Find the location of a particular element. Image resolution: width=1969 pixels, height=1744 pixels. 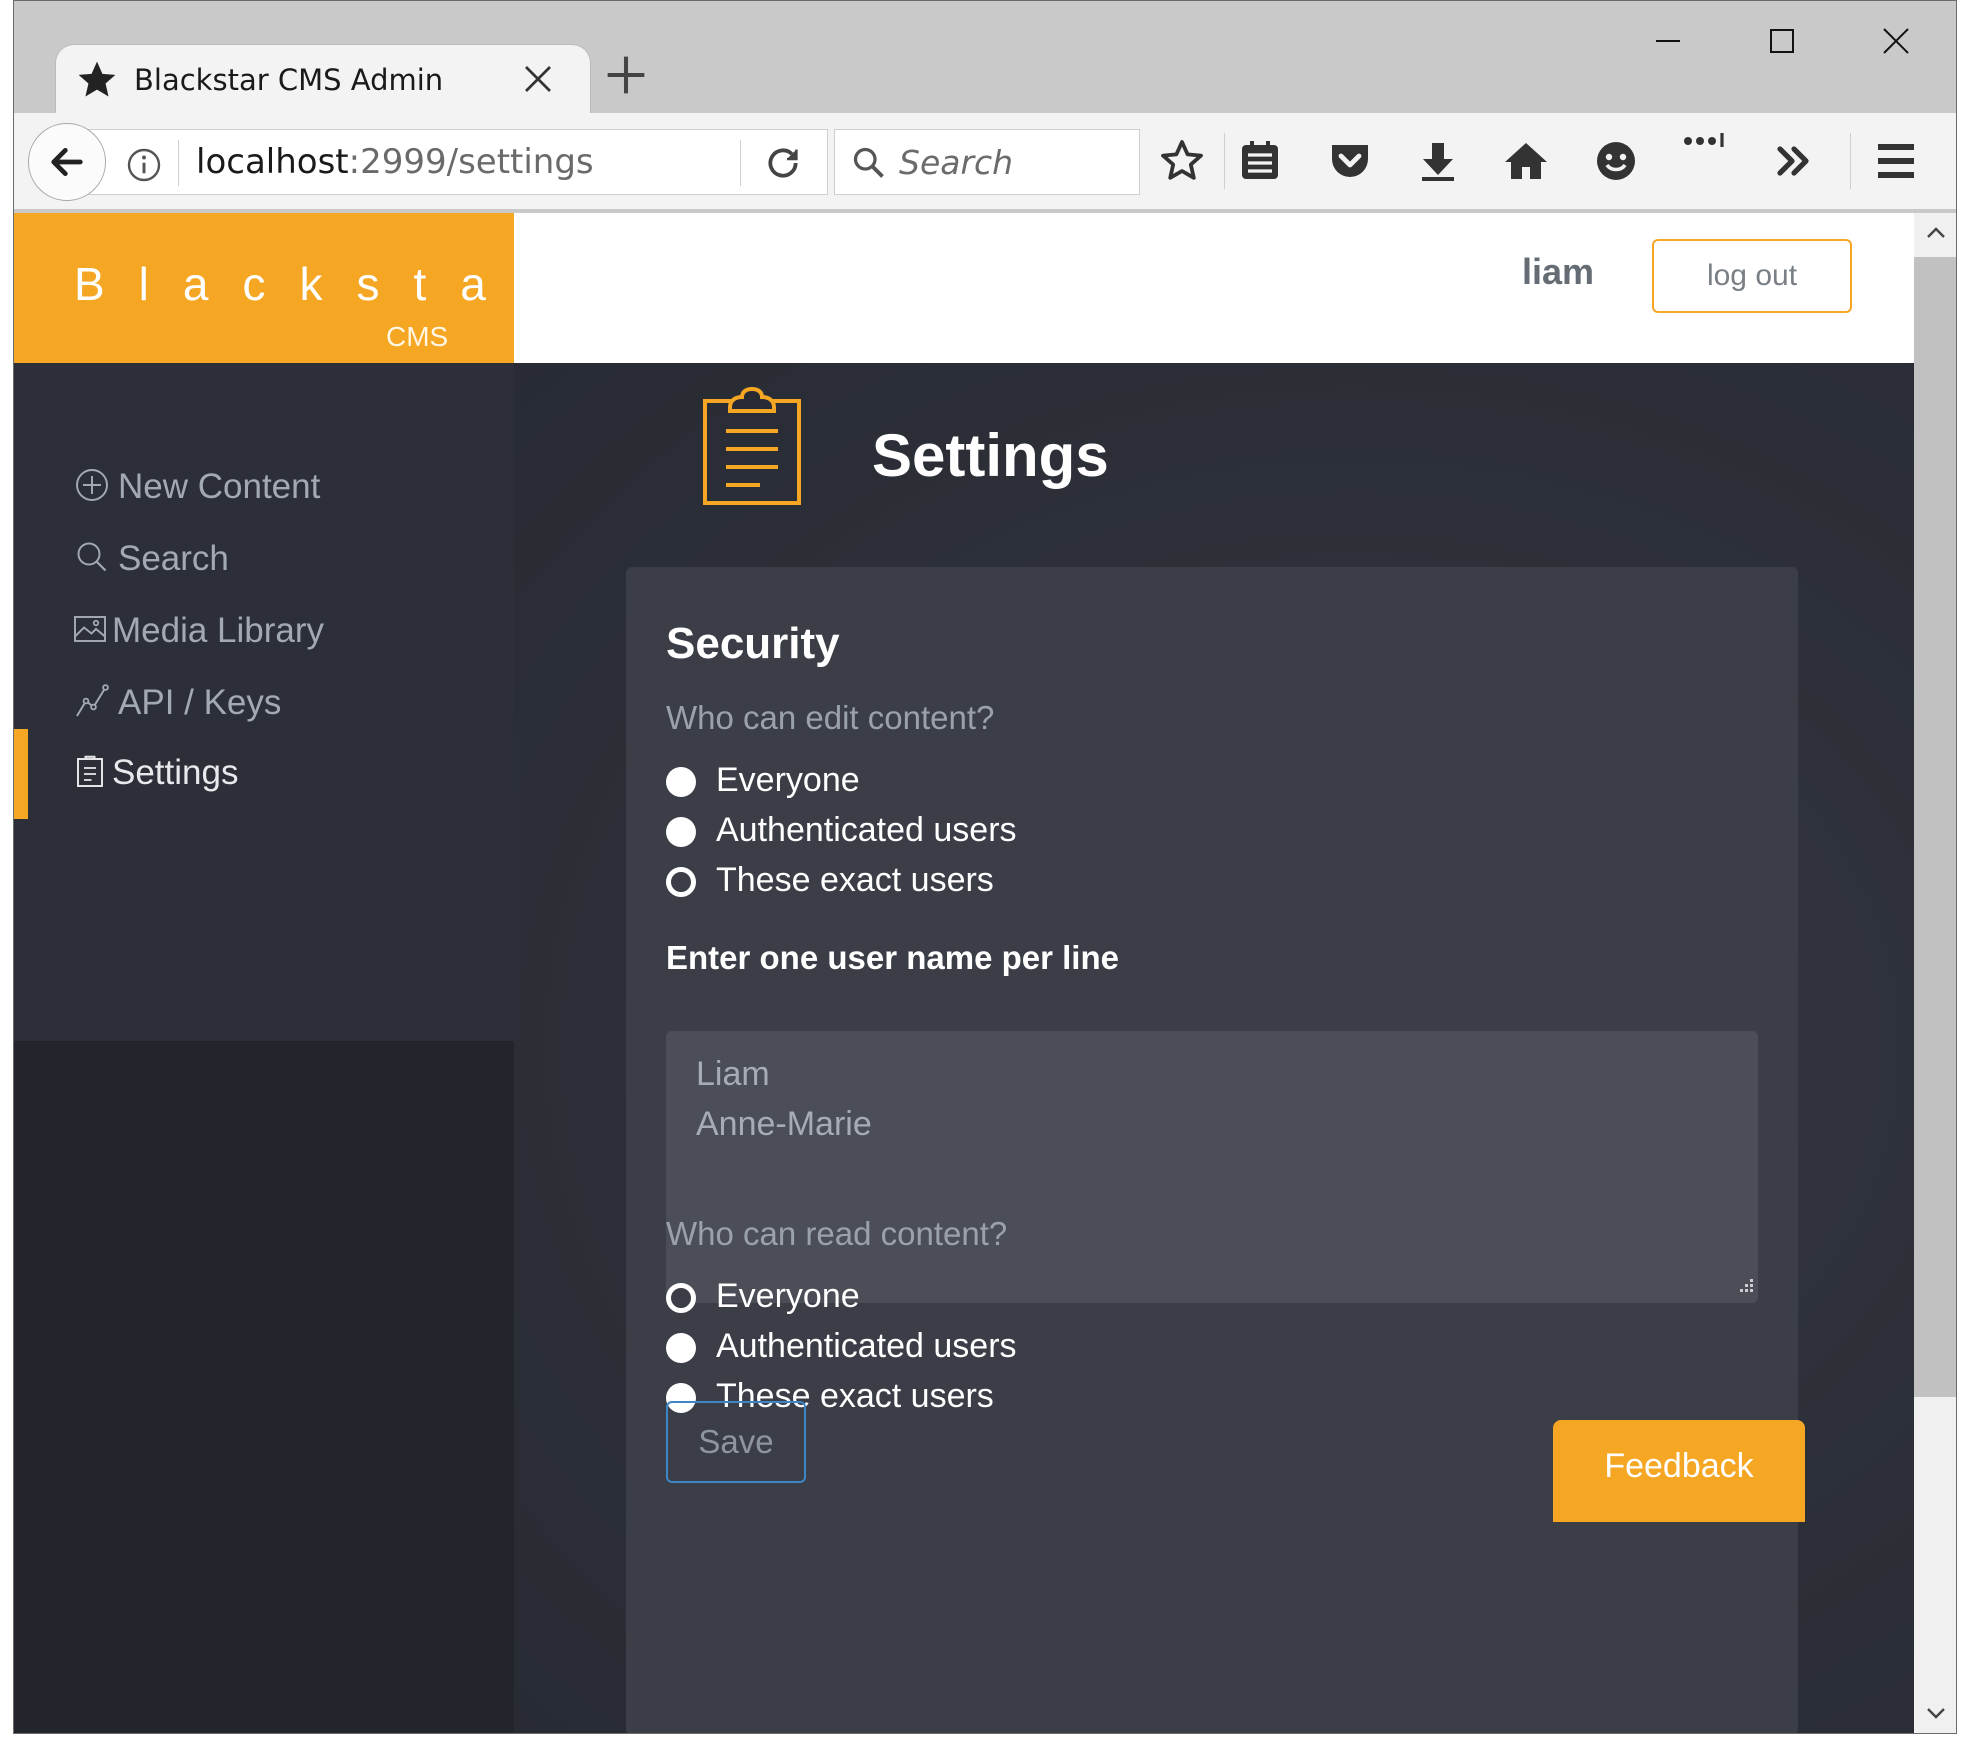

url-bar: localhost:2999/settings is located at coordinates (450, 162).